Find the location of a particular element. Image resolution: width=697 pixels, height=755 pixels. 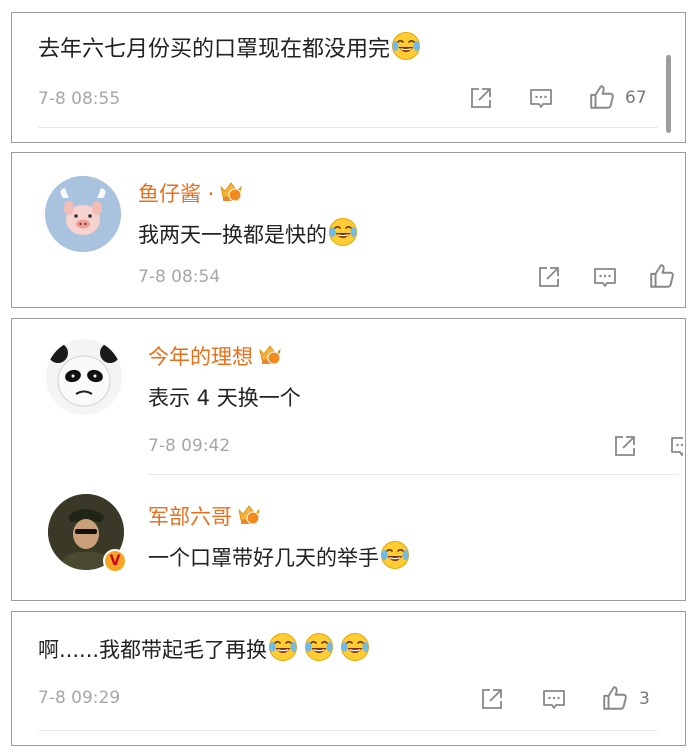

post-timestamp: 7-8 08:55 is located at coordinates (79, 99).